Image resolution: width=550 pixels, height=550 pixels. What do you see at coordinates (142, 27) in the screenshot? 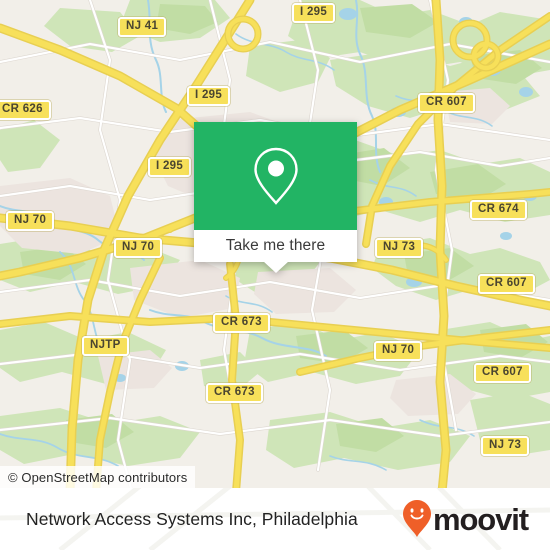
I see `road-shield: NJ 41` at bounding box center [142, 27].